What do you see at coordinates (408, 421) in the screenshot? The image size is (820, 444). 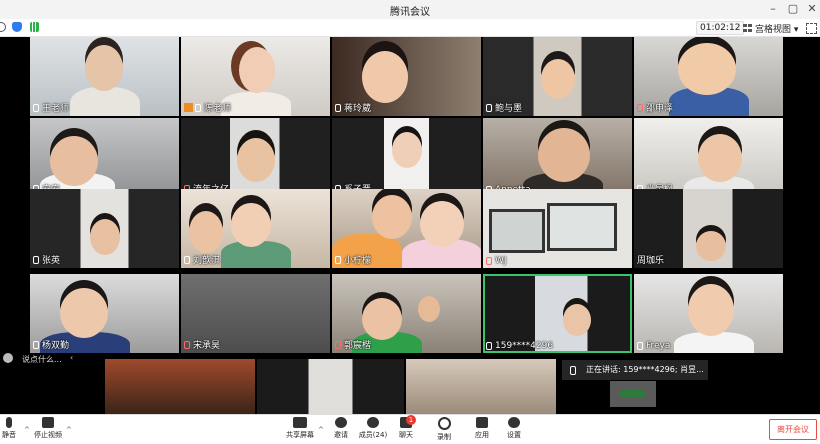 I see `chat-icon: 1` at bounding box center [408, 421].